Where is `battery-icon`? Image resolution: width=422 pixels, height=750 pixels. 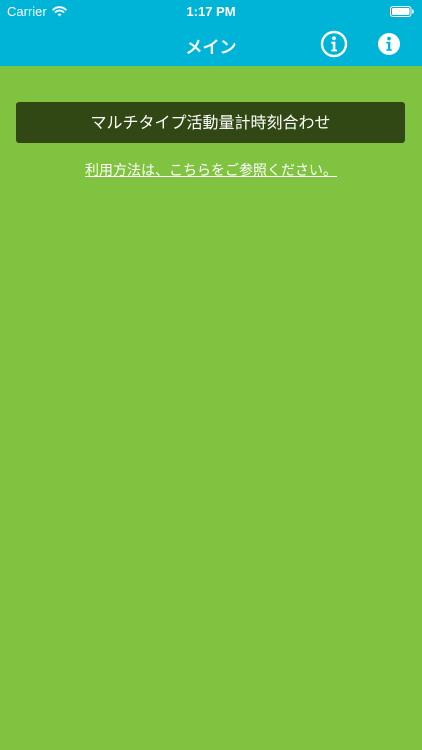 battery-icon is located at coordinates (402, 11).